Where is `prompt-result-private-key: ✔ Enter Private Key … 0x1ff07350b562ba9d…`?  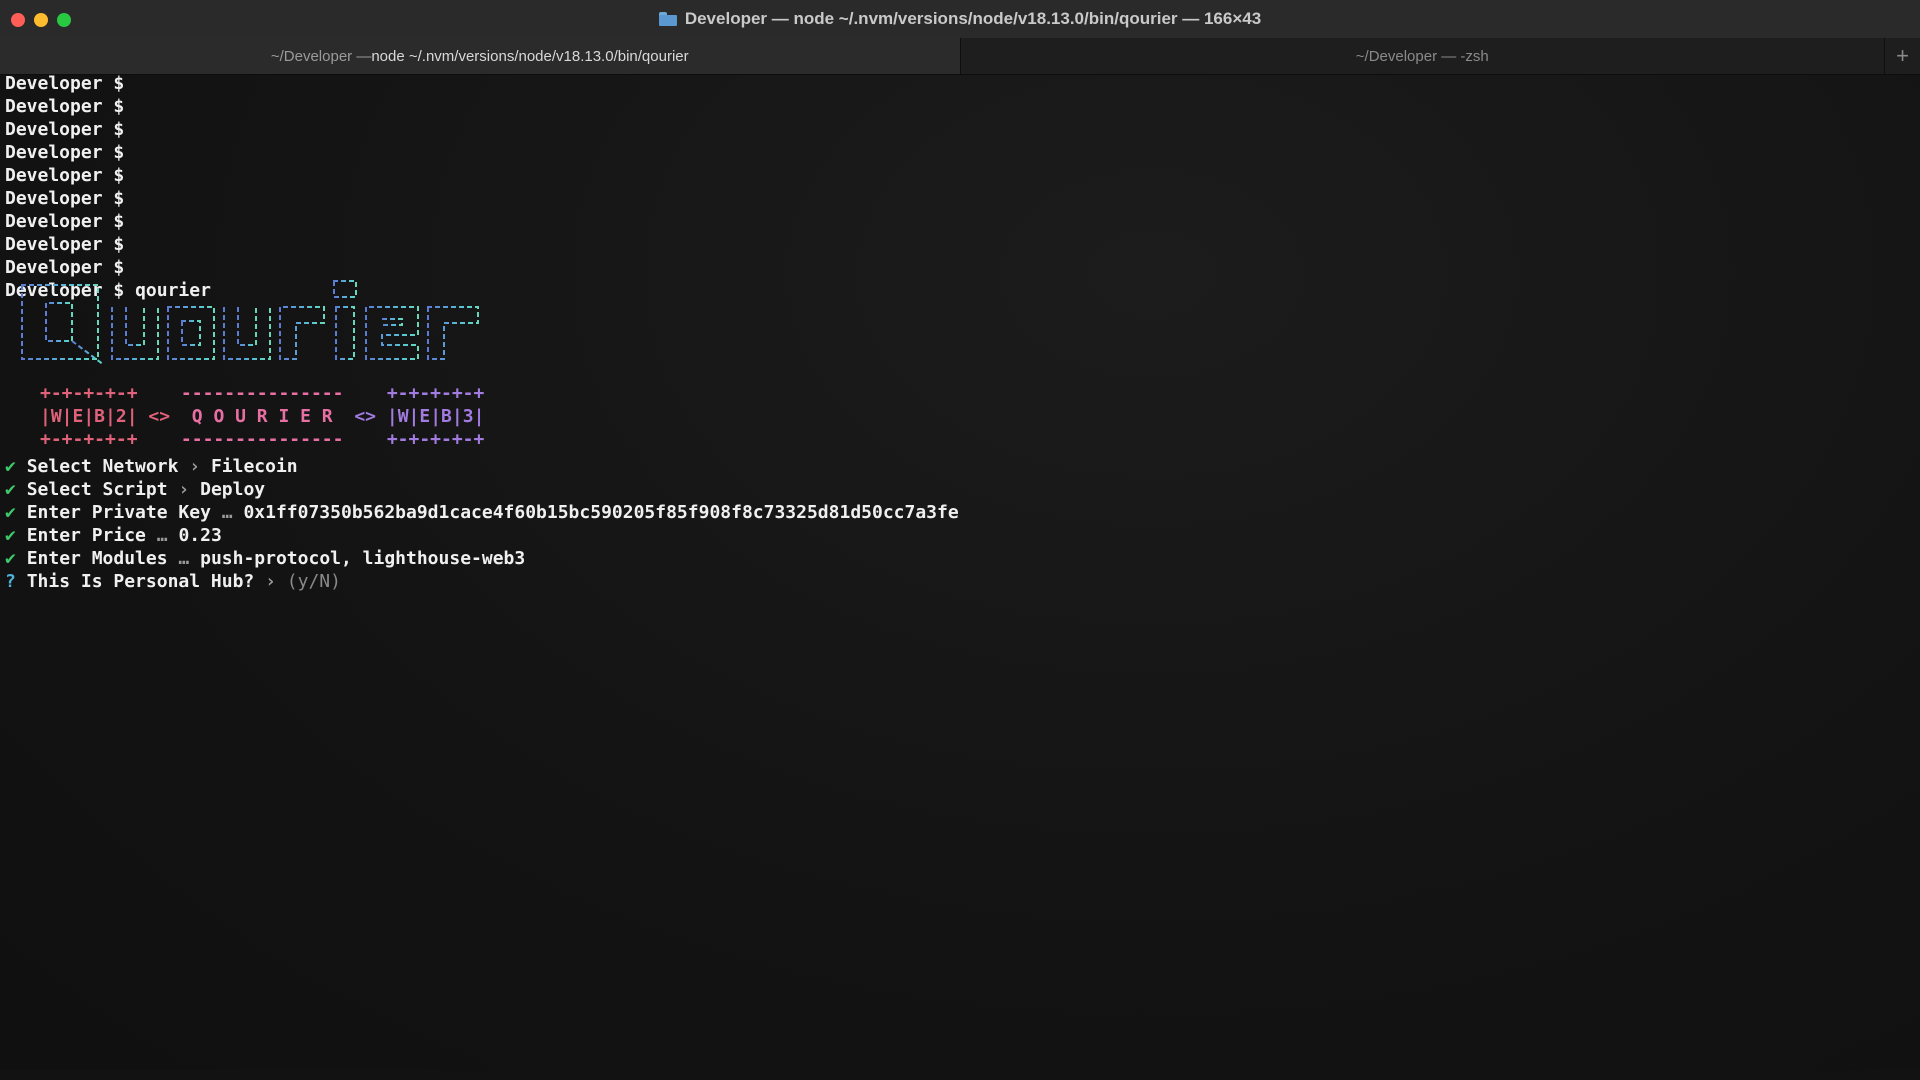
prompt-result-private-key: ✔ Enter Private Key … 0x1ff07350b562ba9d… is located at coordinates (482, 512).